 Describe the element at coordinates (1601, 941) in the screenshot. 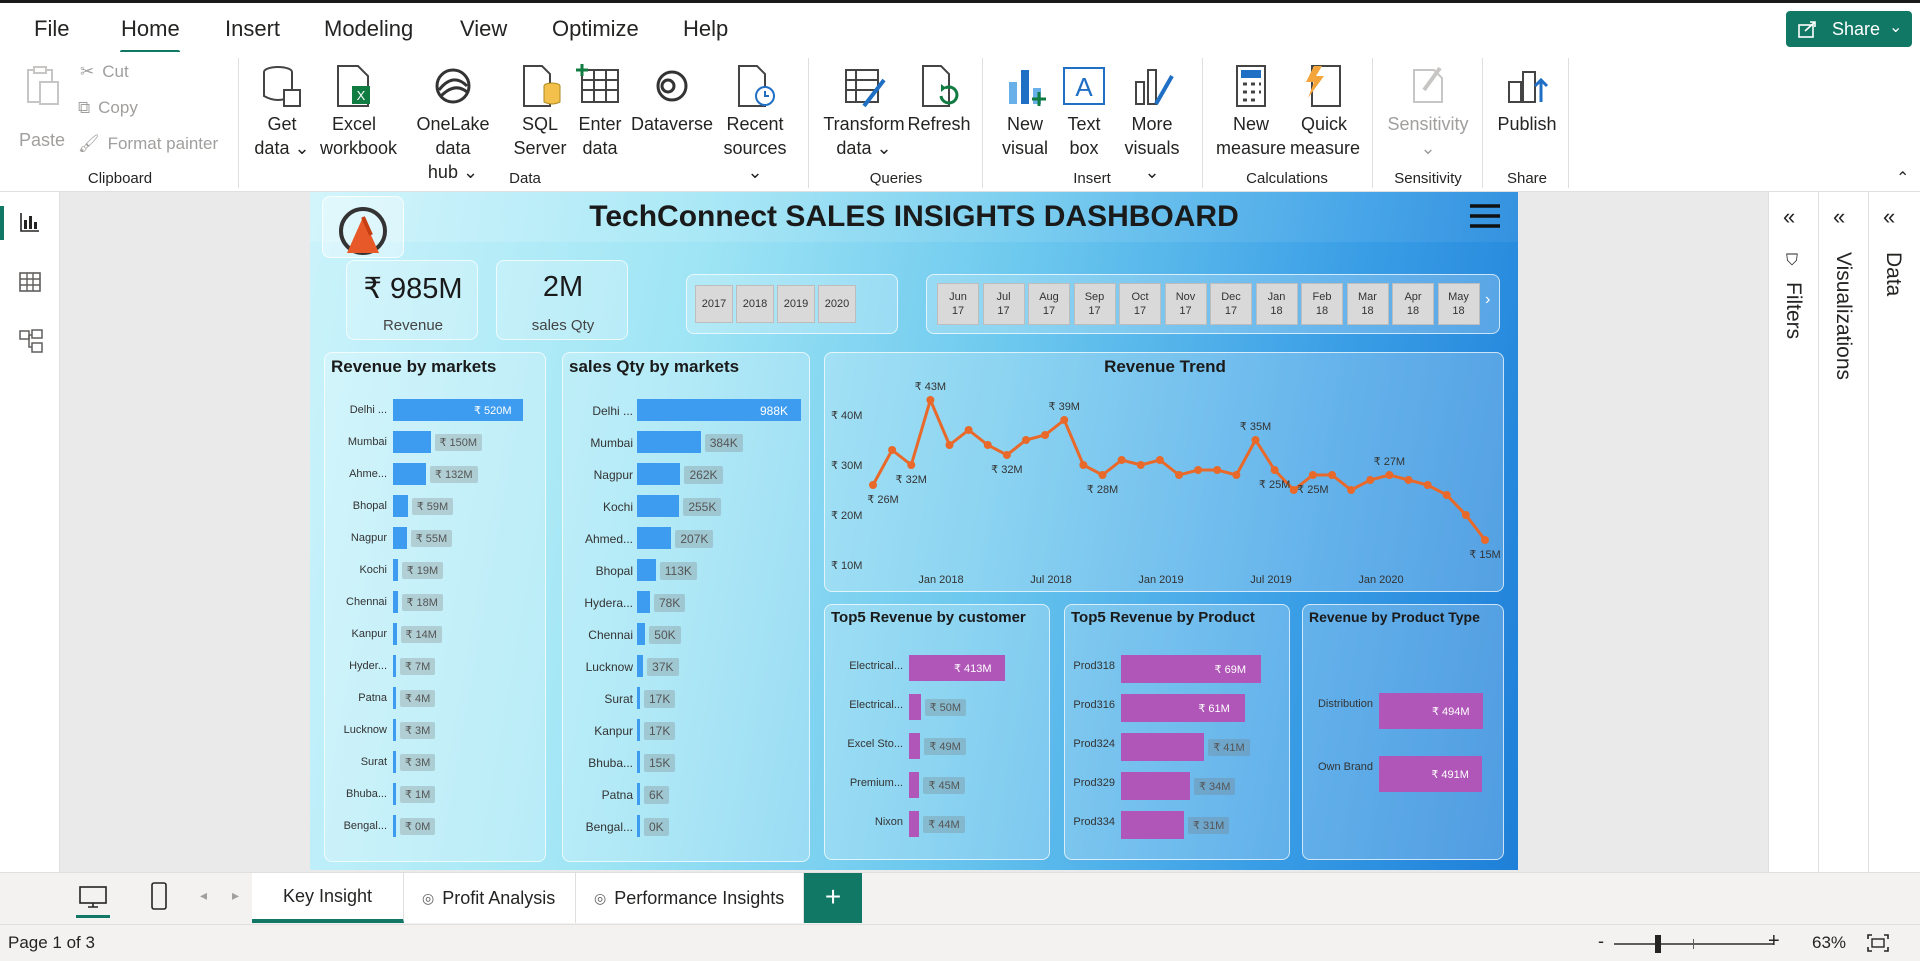

I see `zoom-out-button: -` at that location.